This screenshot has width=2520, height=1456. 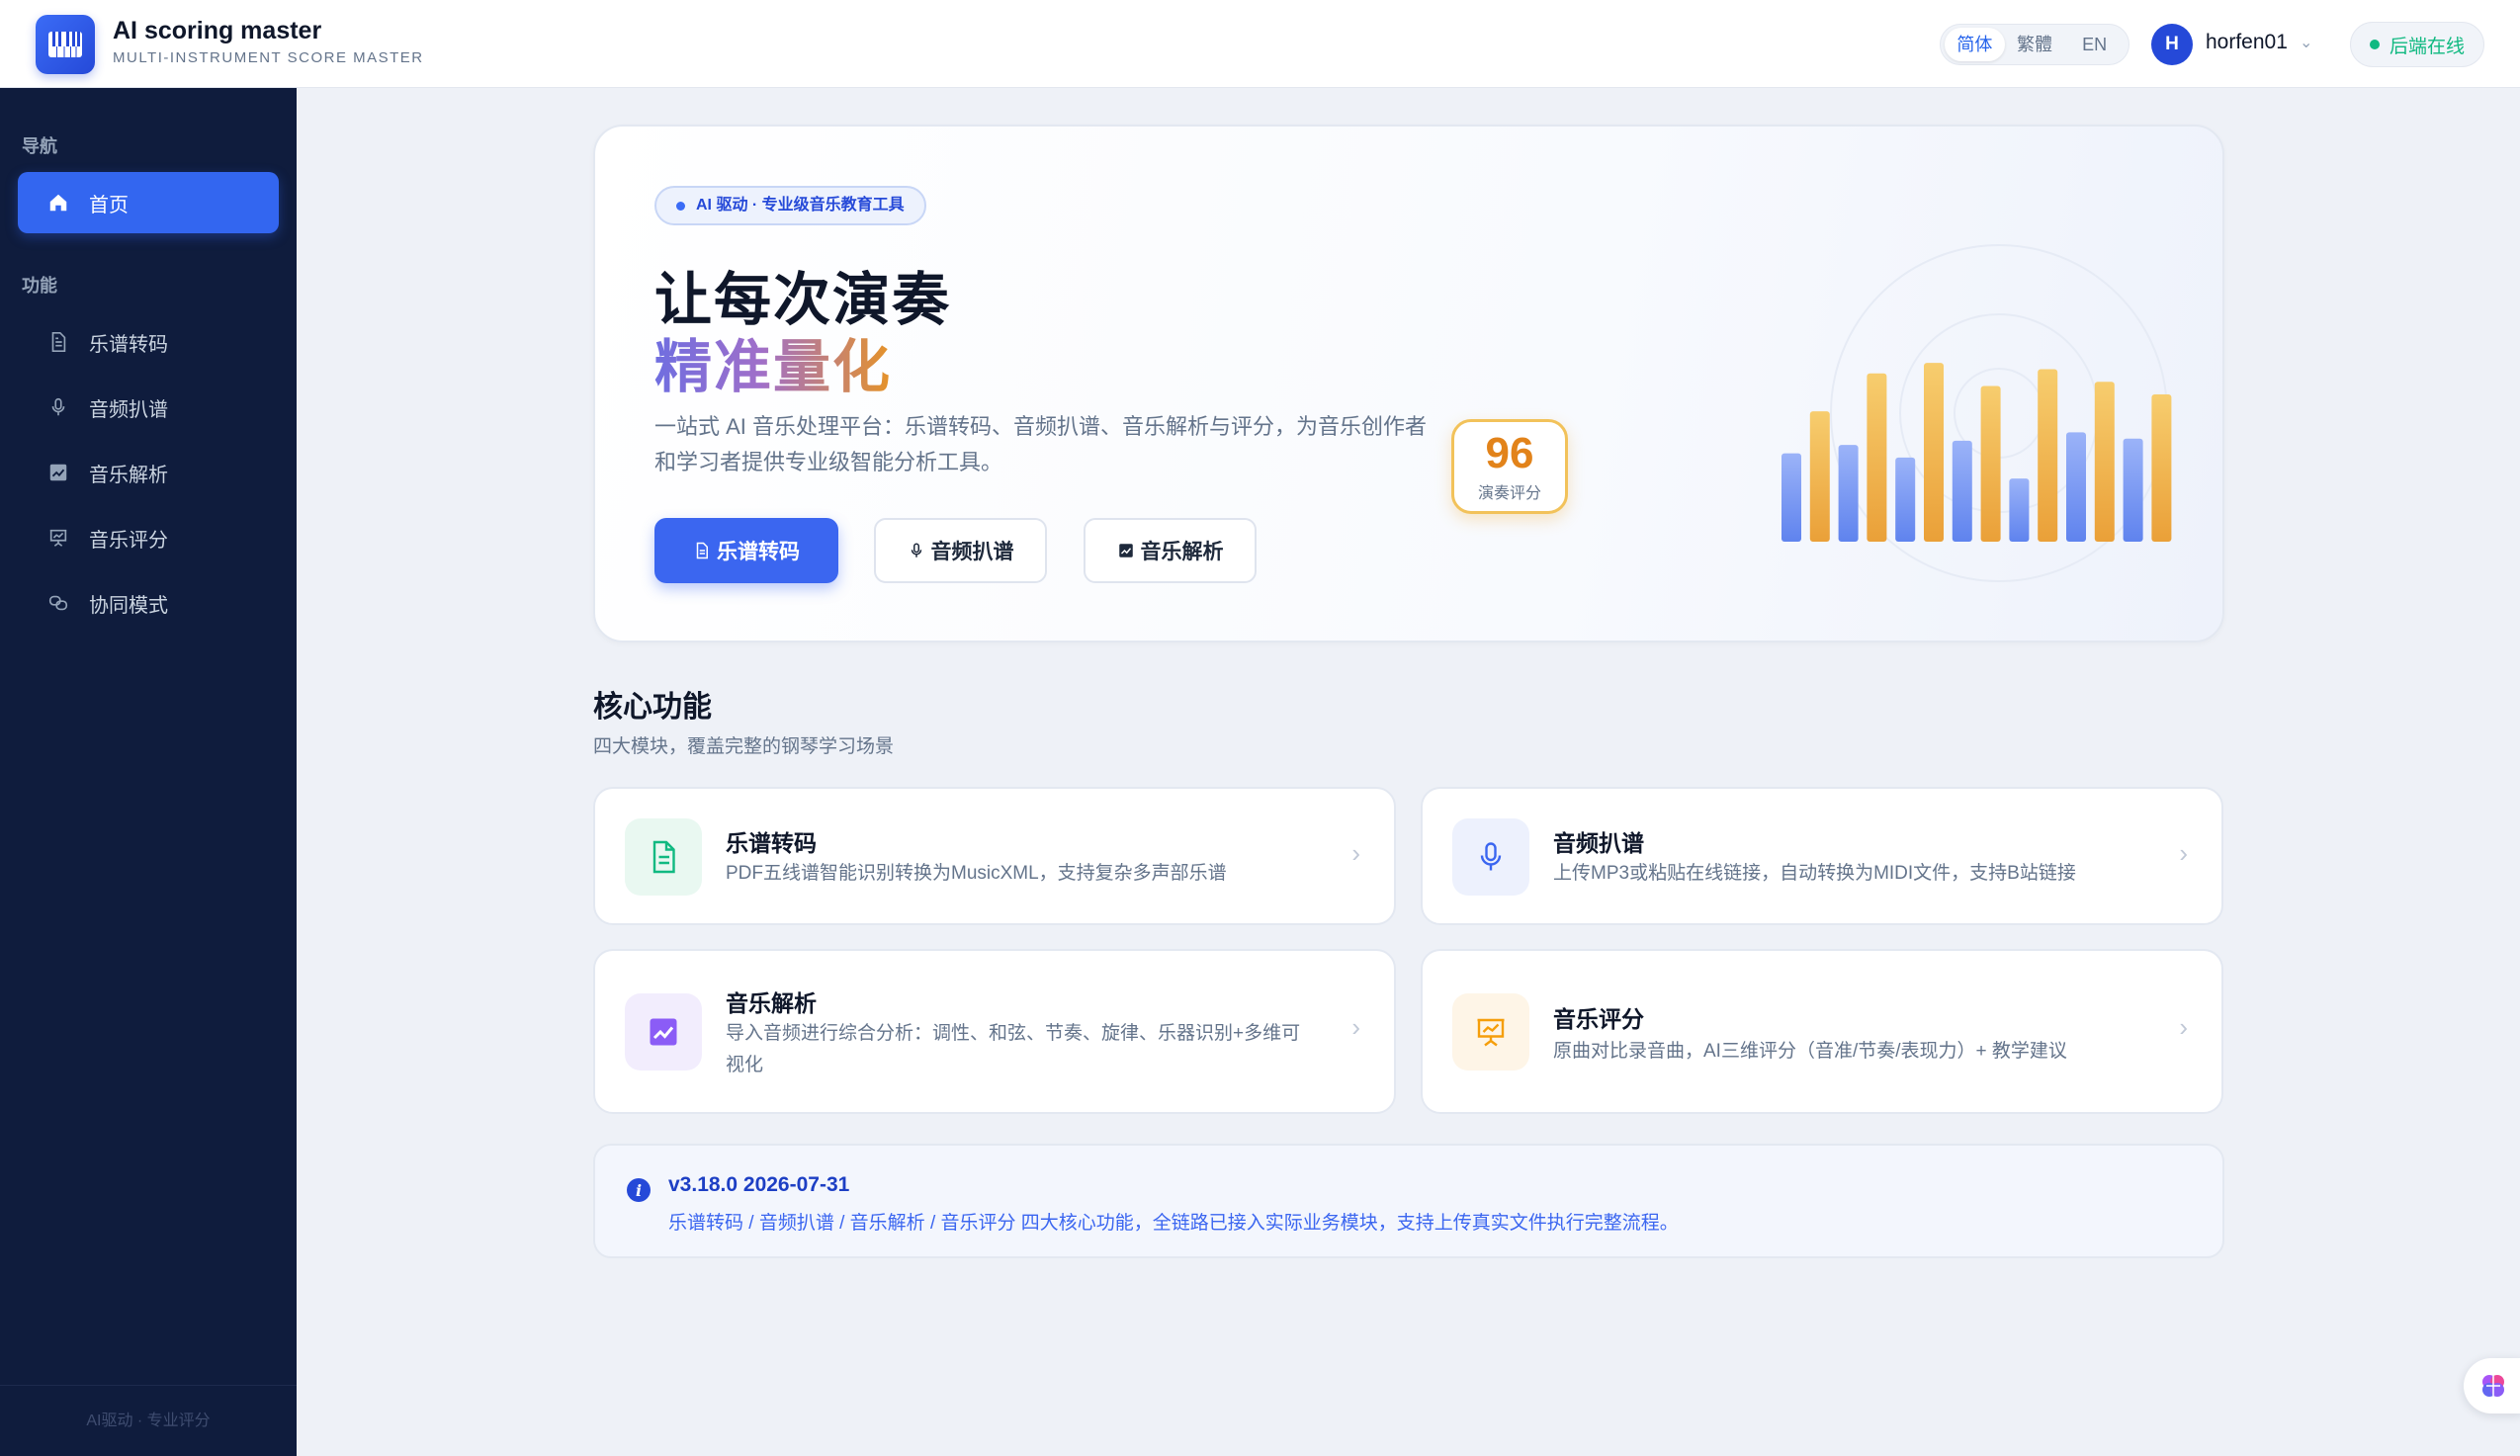 I want to click on sidebar-section-nav: 导航, so click(x=39, y=146).